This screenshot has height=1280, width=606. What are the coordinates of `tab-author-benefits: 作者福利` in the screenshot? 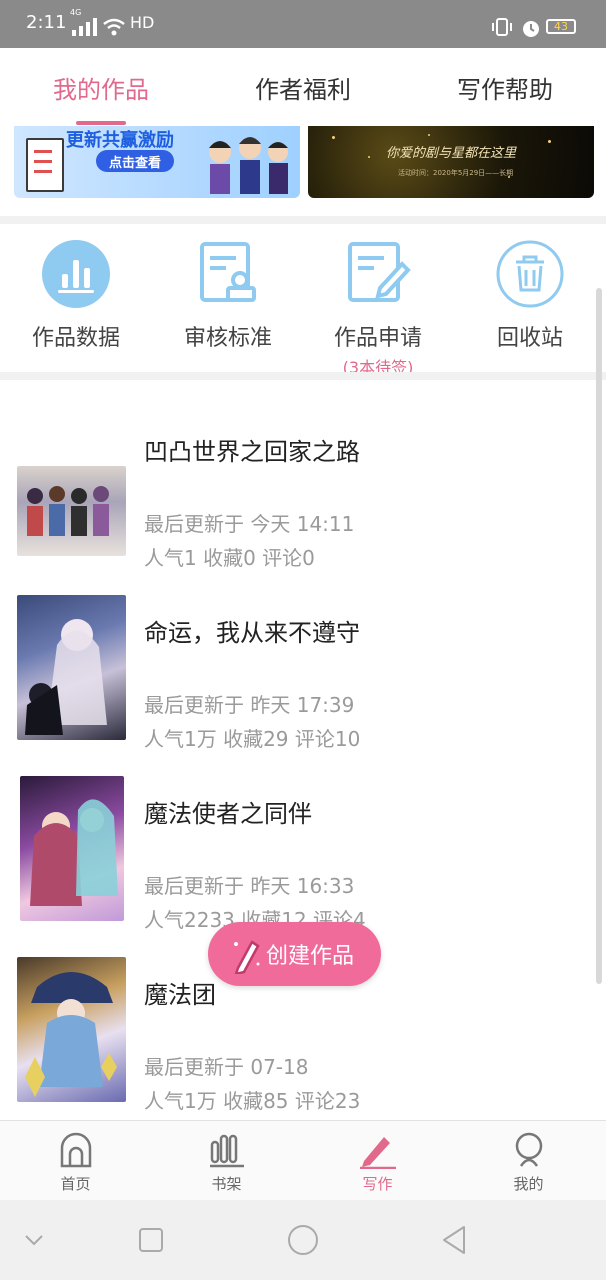 It's located at (303, 87).